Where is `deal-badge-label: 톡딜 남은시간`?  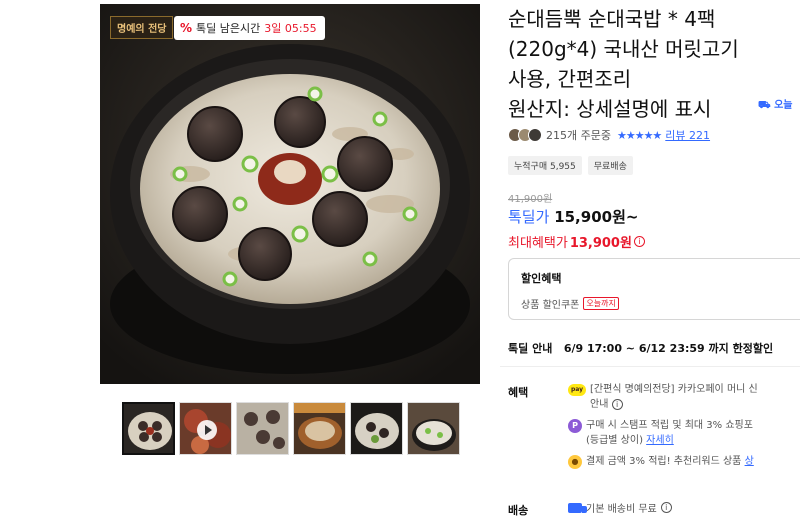 deal-badge-label: 톡딜 남은시간 is located at coordinates (228, 28).